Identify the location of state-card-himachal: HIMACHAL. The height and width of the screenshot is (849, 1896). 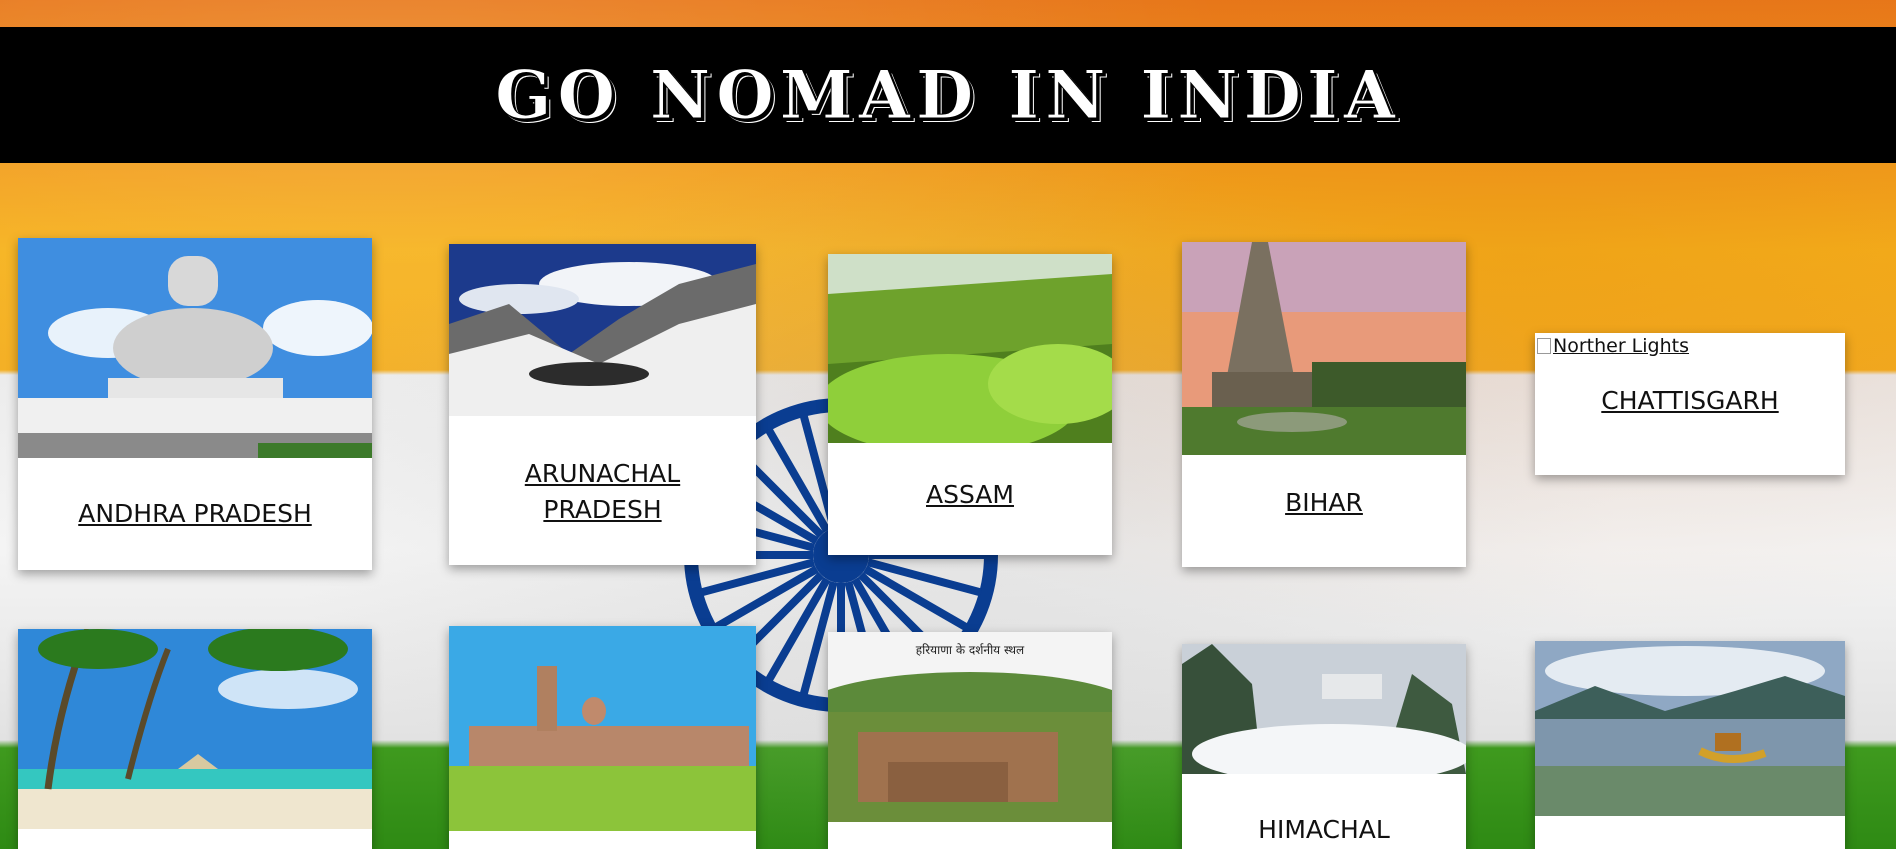
(1324, 746).